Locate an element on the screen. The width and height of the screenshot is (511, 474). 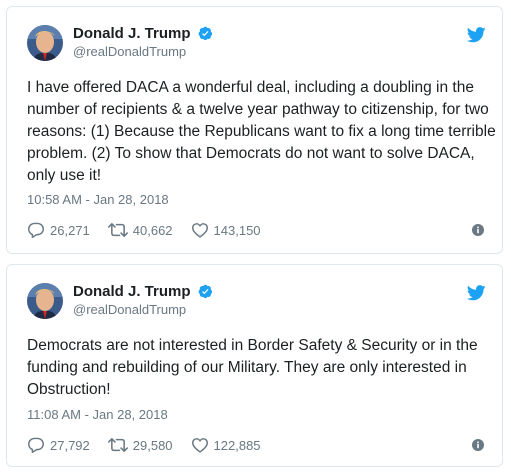
like-count: 143,150 is located at coordinates (237, 230).